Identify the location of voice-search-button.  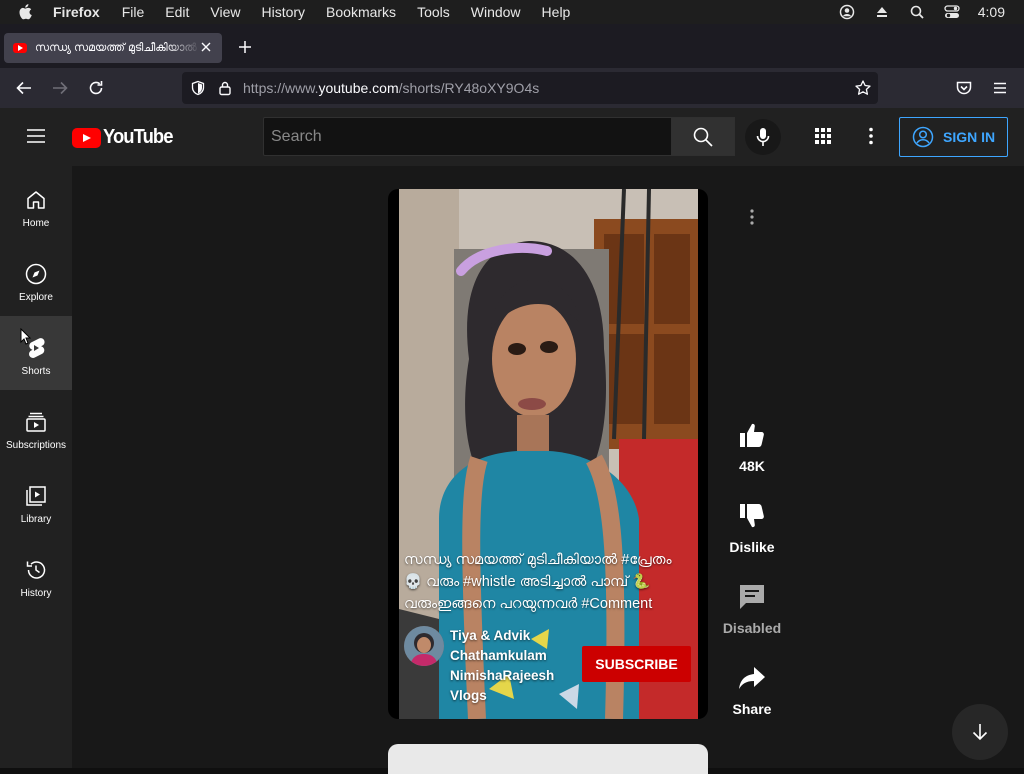
(763, 137).